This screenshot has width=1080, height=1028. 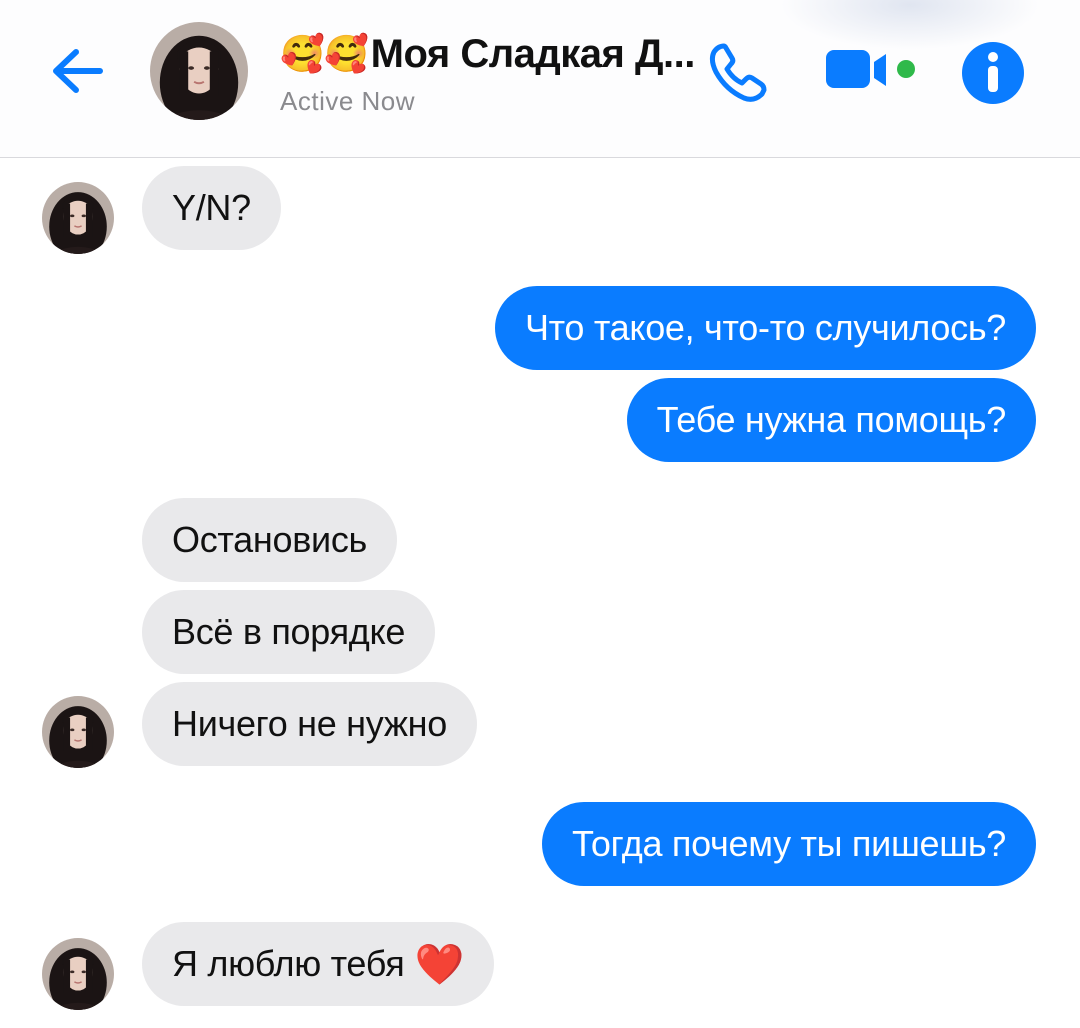 I want to click on message-bubble-incoming: Ничего не нужно, so click(x=309, y=724).